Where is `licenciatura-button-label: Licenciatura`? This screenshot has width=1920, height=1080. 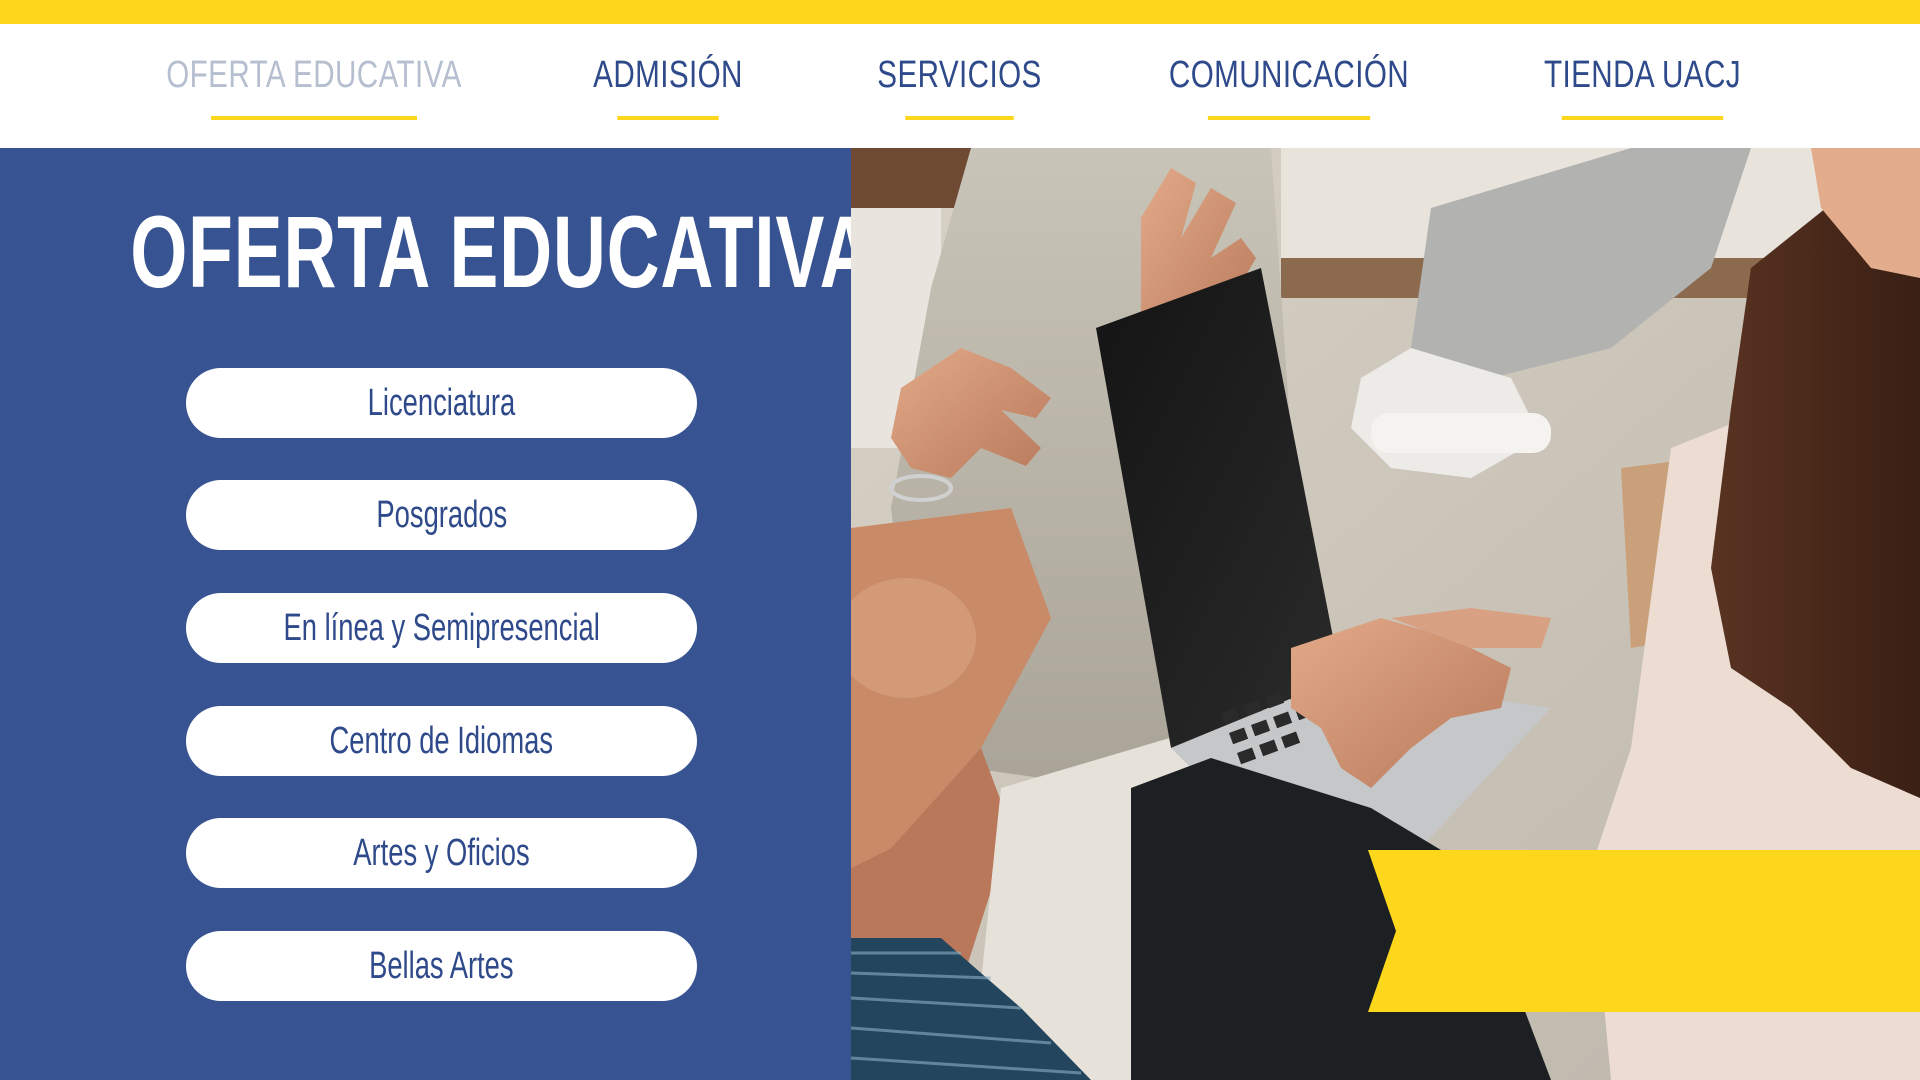
licenciatura-button-label: Licenciatura is located at coordinates (441, 402).